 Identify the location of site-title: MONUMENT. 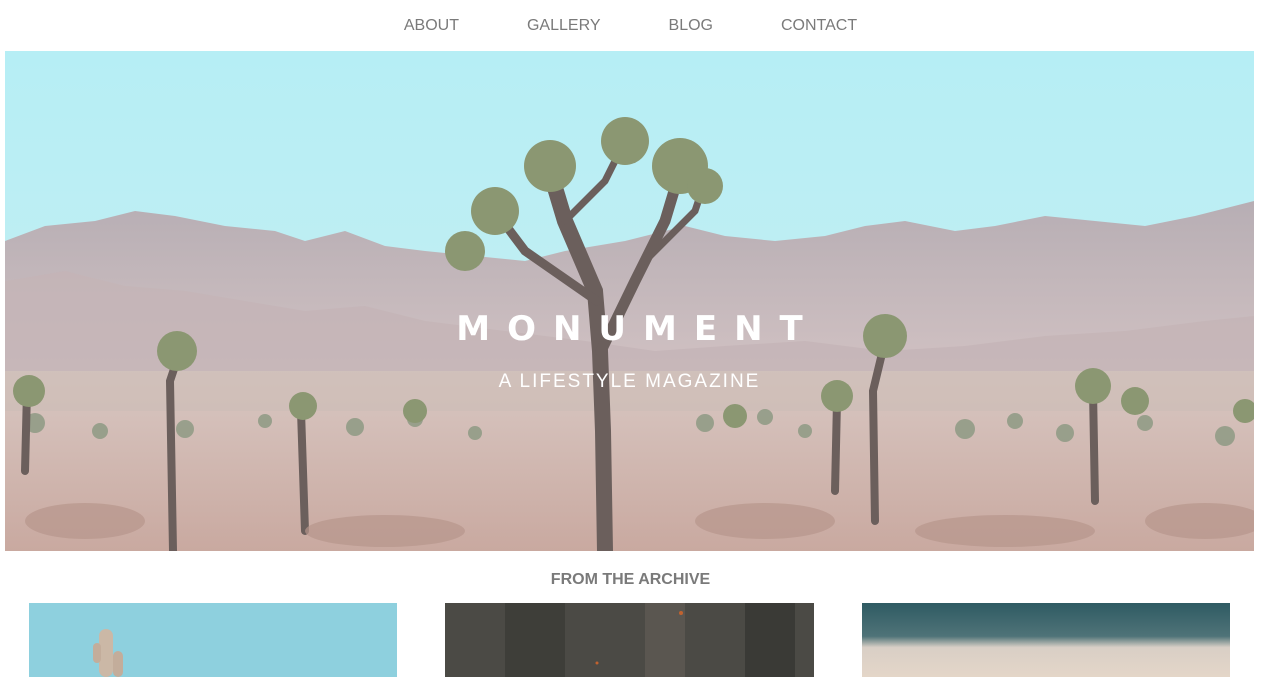
(638, 329).